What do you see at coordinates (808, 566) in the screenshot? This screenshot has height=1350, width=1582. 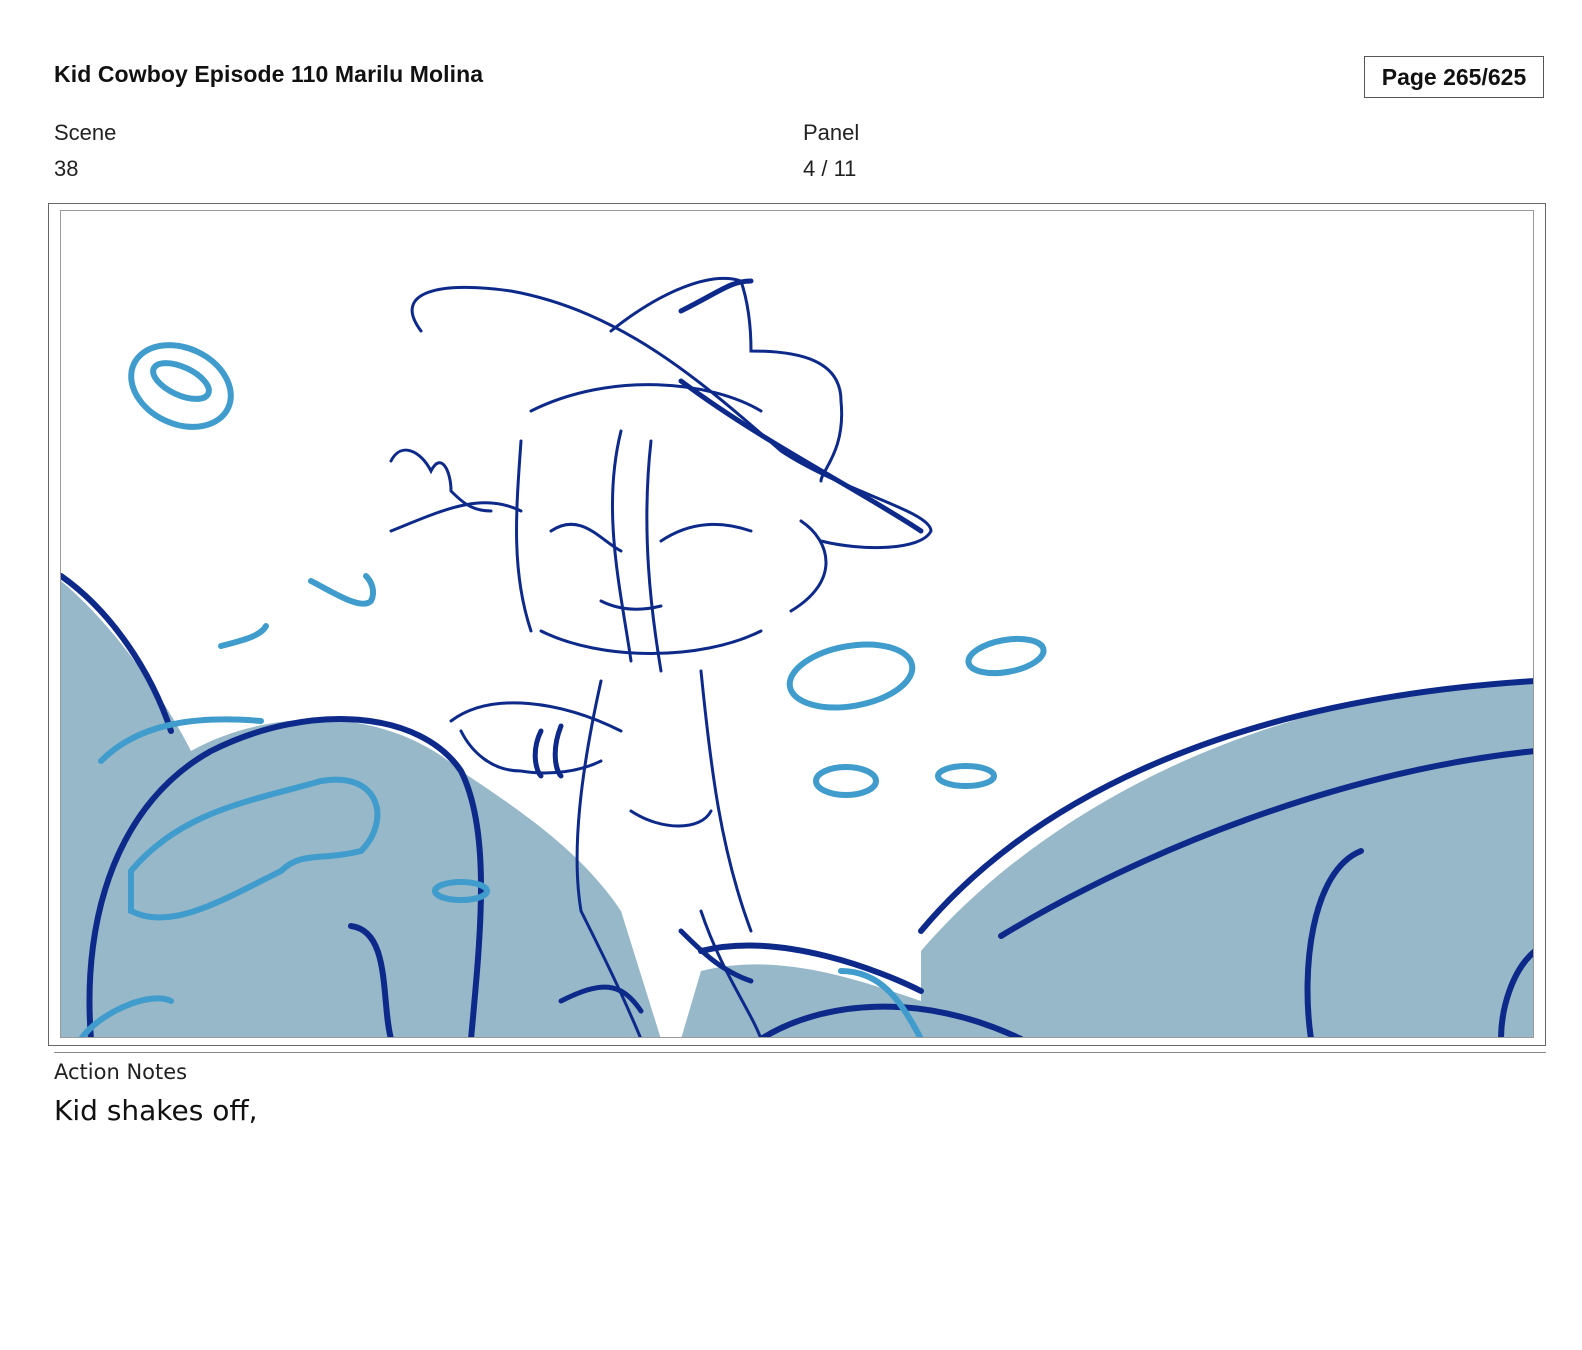 I see `ear` at bounding box center [808, 566].